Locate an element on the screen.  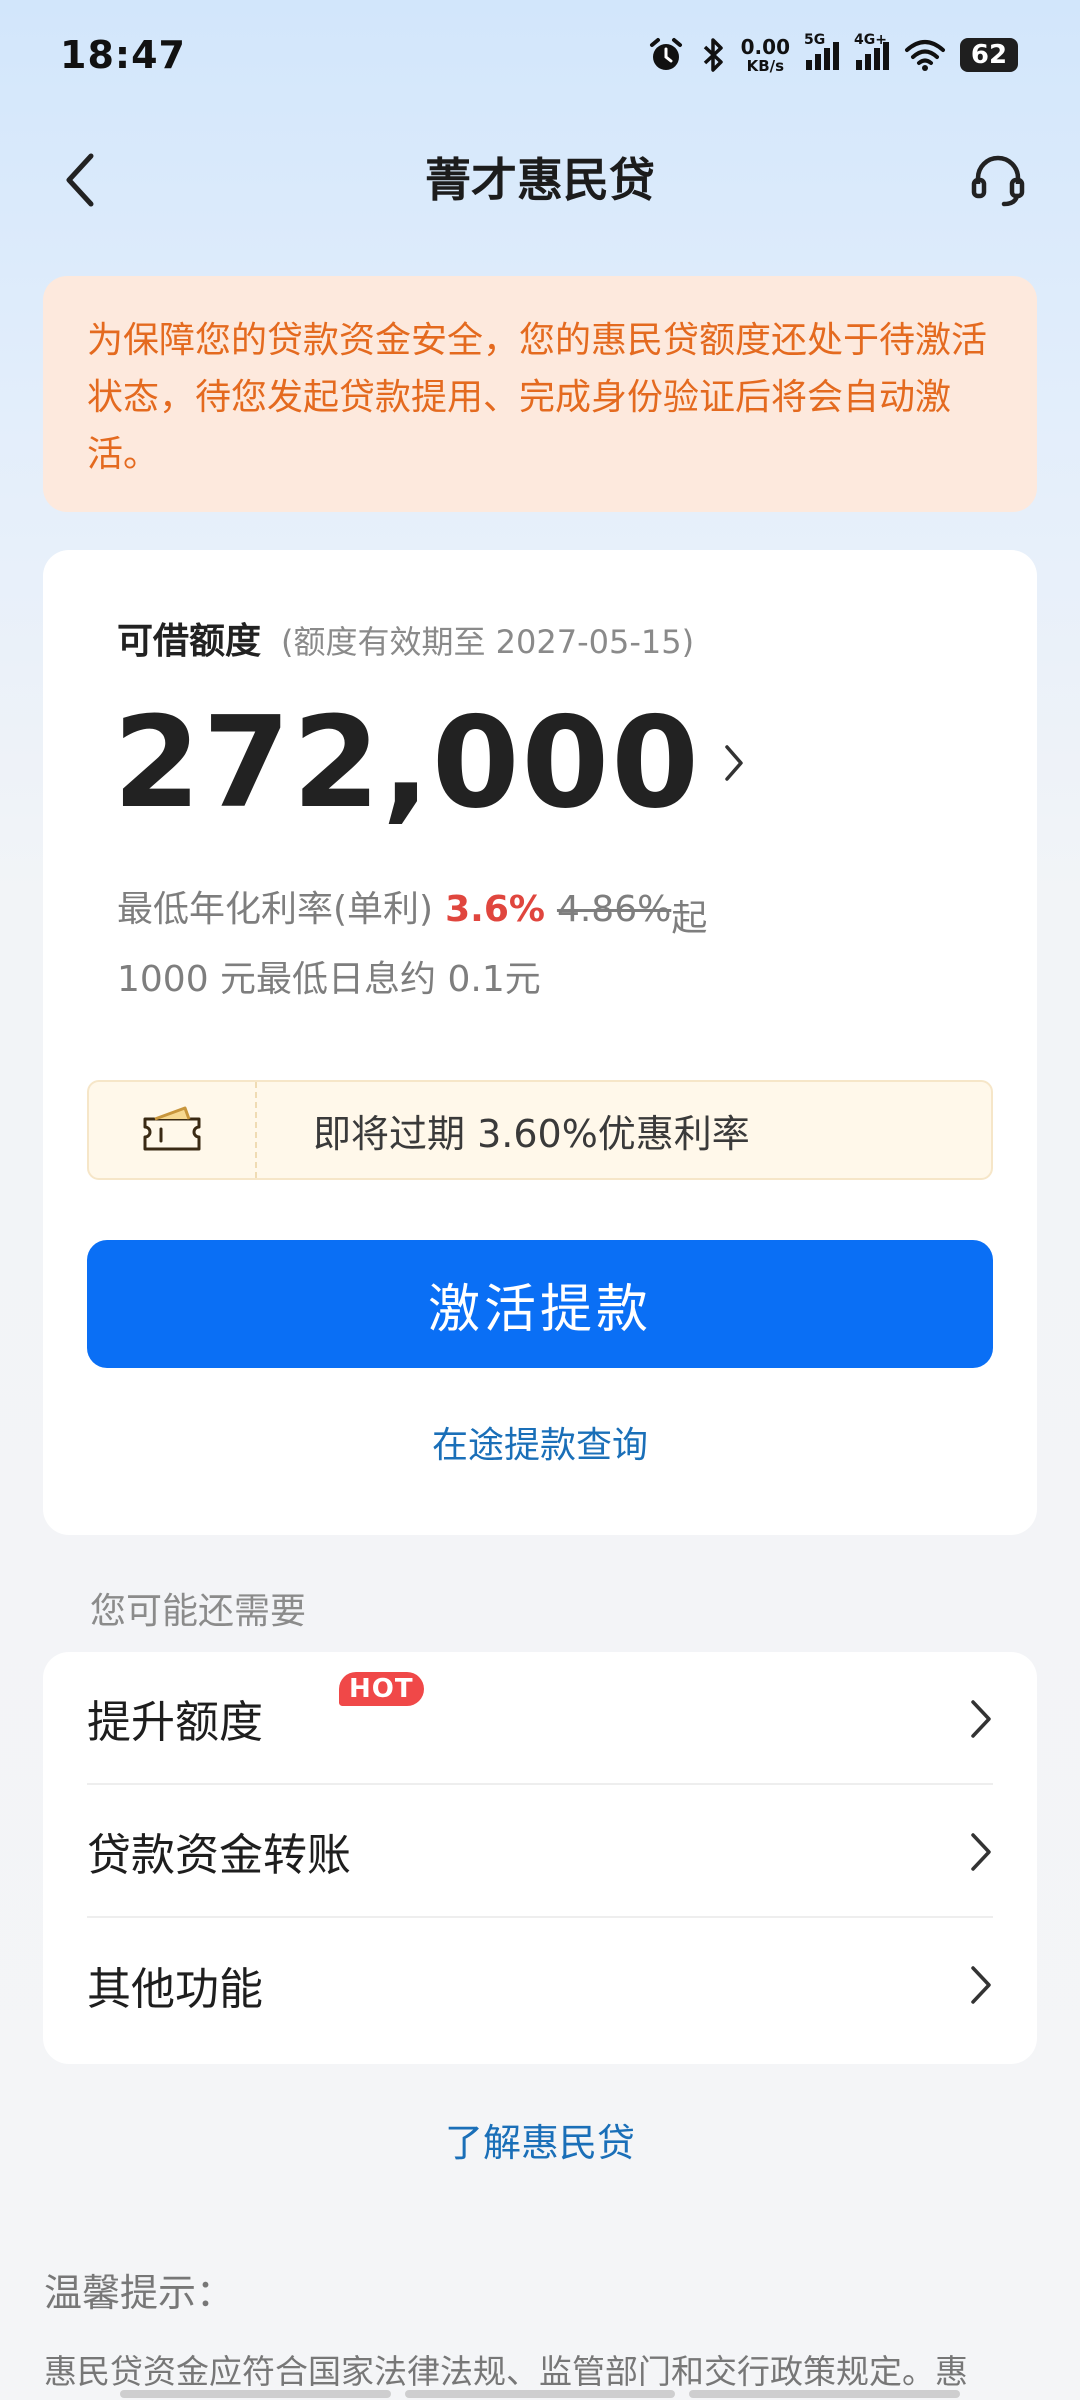
nav-bar: 菁才惠民贷 is located at coordinates (540, 177).